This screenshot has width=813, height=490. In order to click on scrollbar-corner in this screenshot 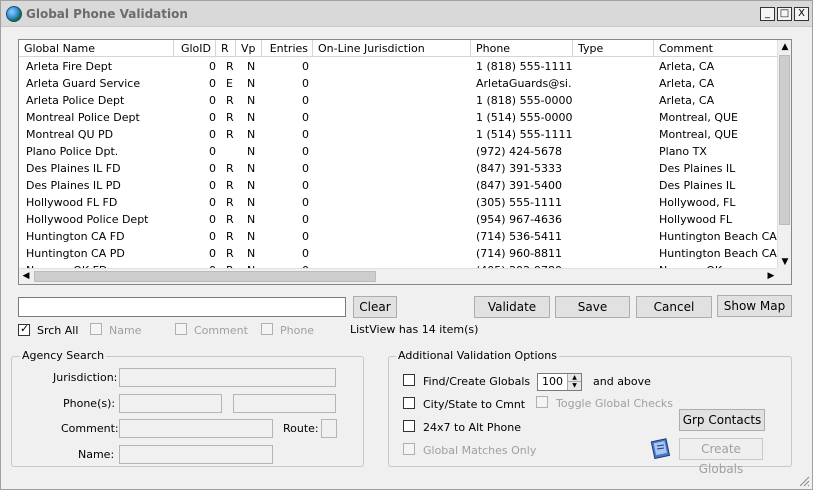, I will do `click(784, 276)`.